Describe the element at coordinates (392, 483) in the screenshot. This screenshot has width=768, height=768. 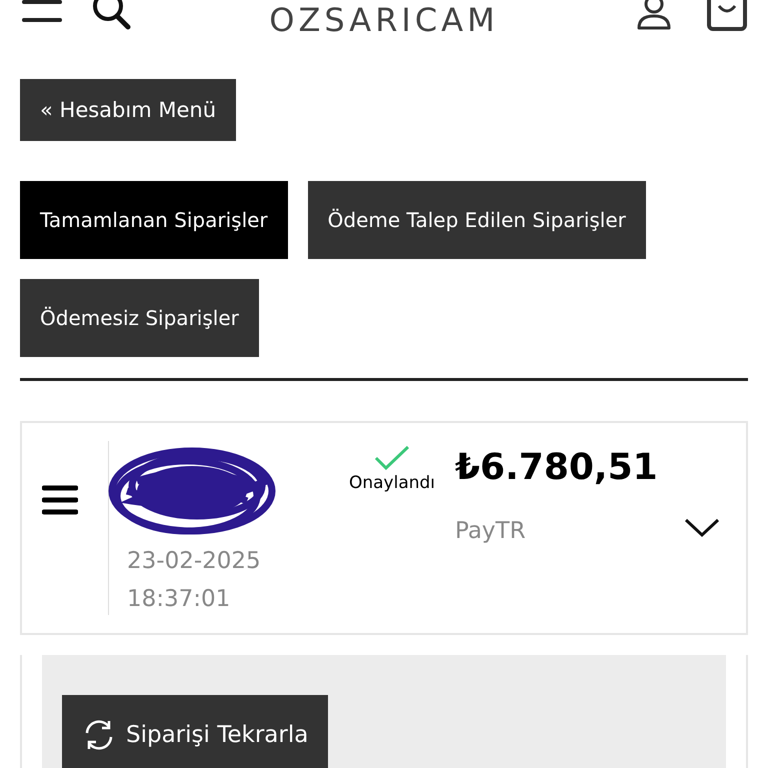
I see `order-status: Onaylandı` at that location.